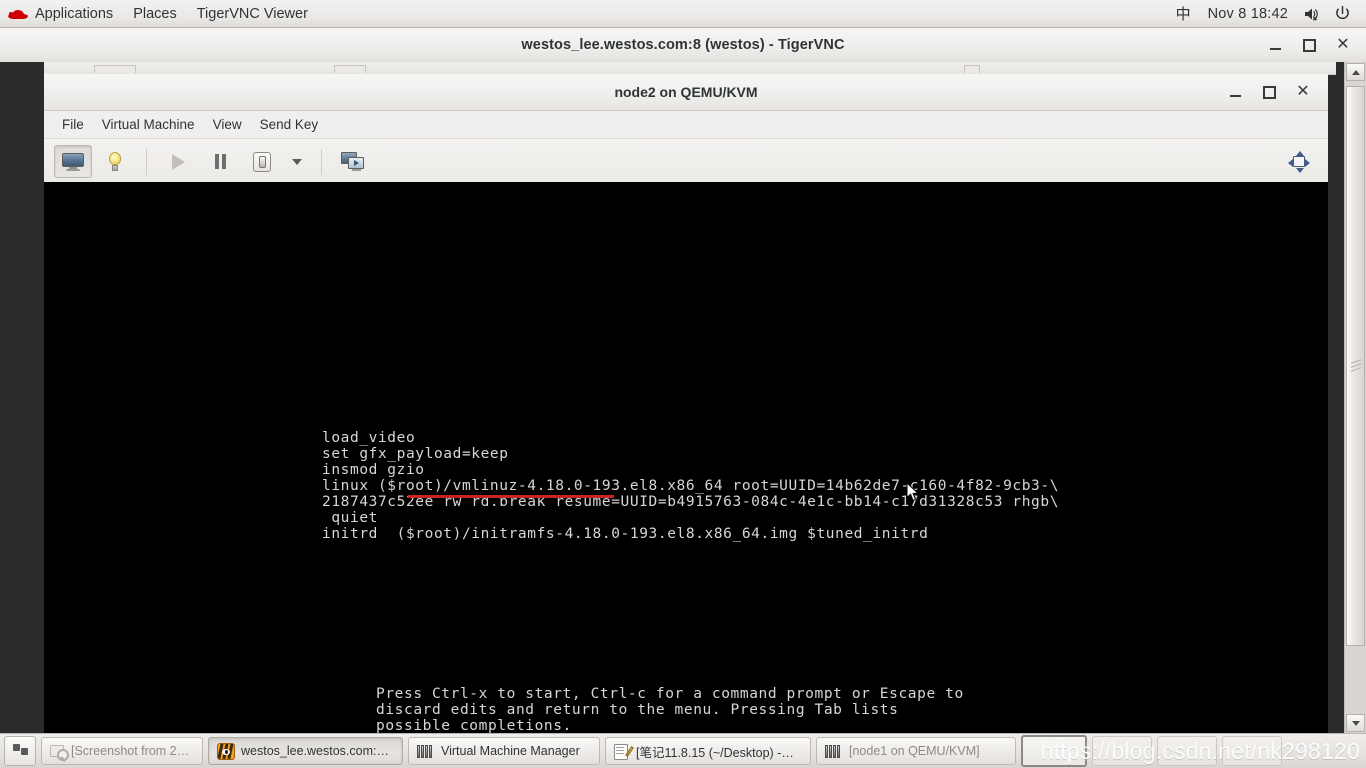 The width and height of the screenshot is (1366, 768). I want to click on redhat-logo-icon, so click(18, 14).